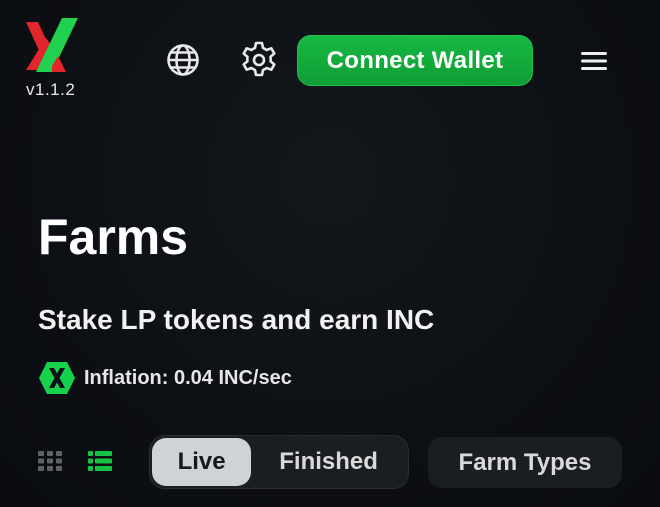 The width and height of the screenshot is (660, 507). I want to click on status-tabs: Live Finished, so click(279, 462).